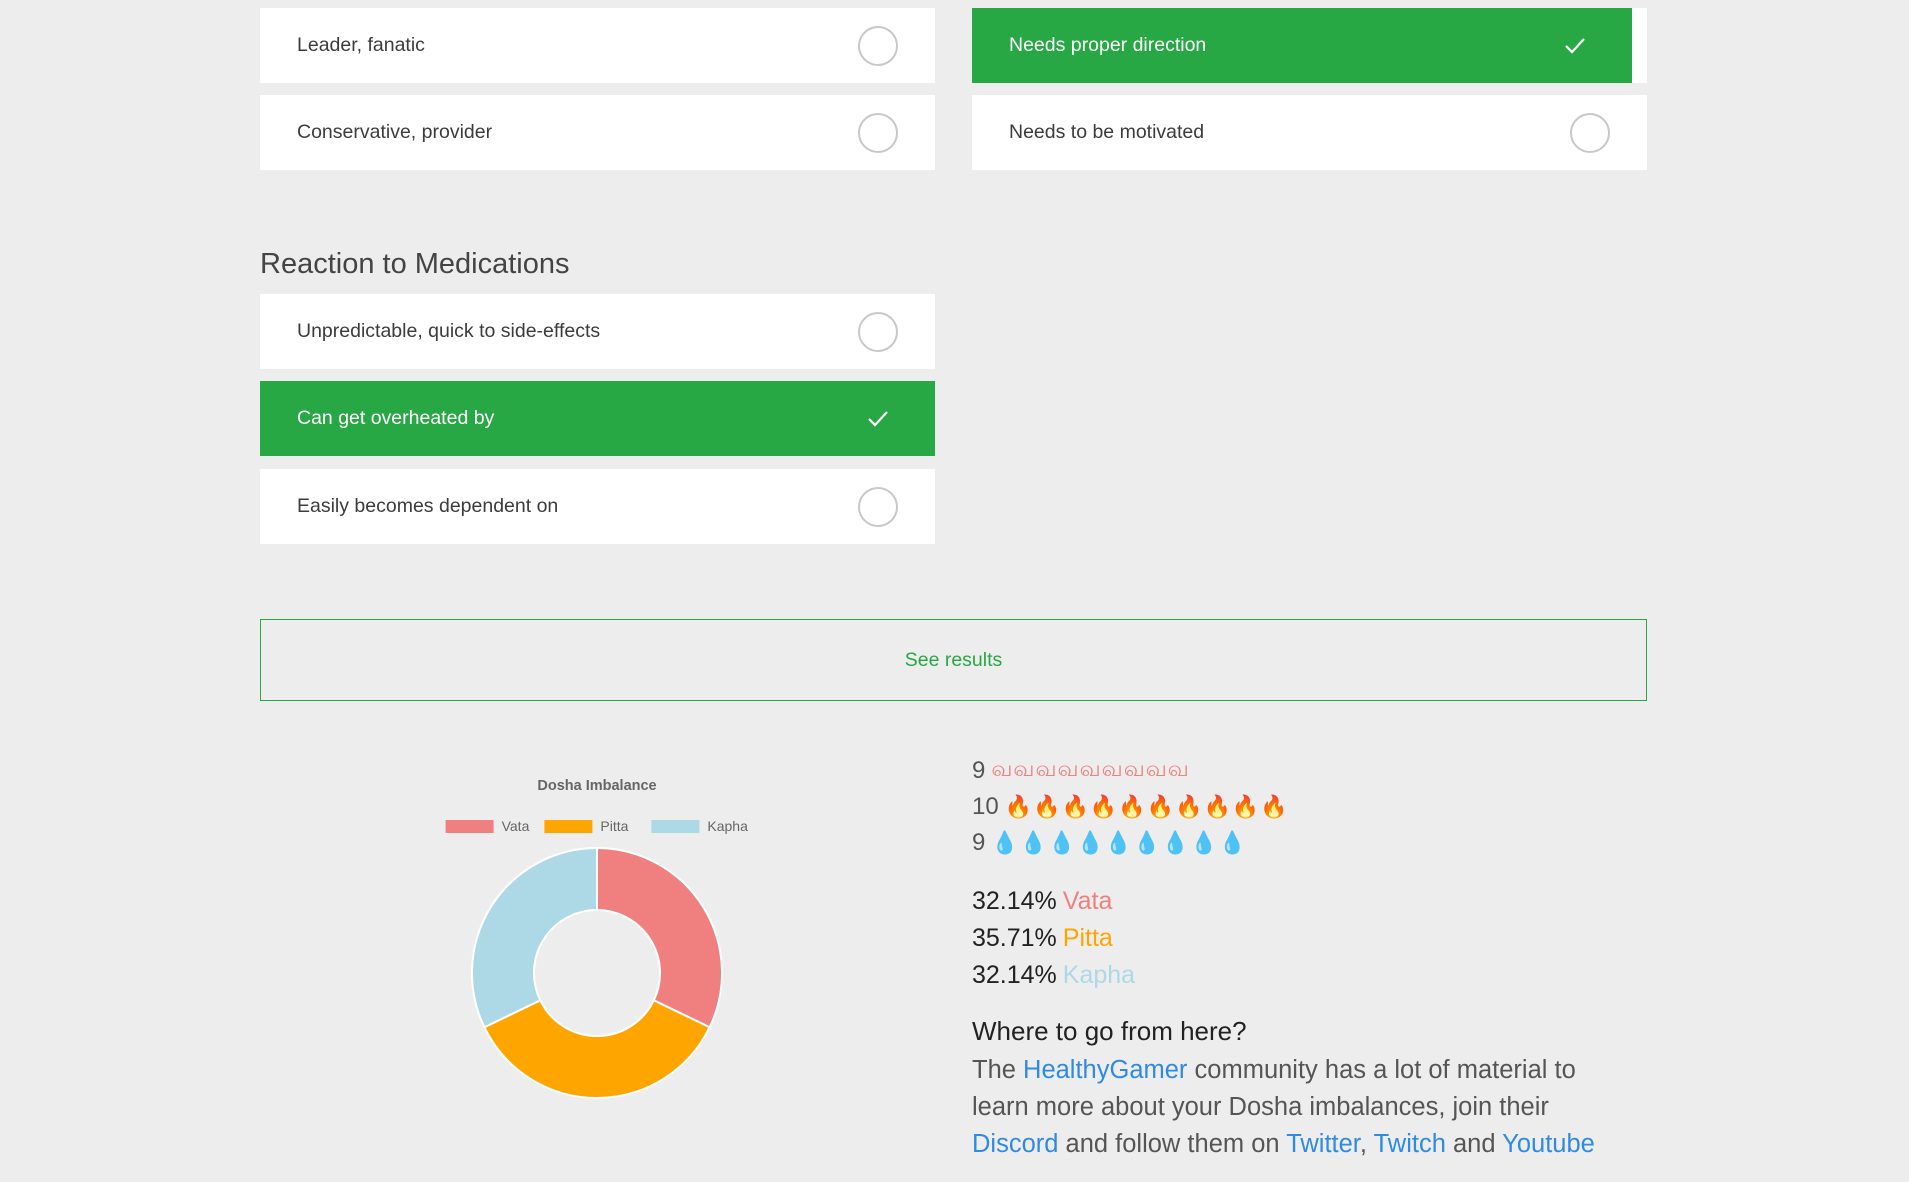 The image size is (1909, 1182). What do you see at coordinates (1107, 132) in the screenshot?
I see `option-label: Needs to be motivated` at bounding box center [1107, 132].